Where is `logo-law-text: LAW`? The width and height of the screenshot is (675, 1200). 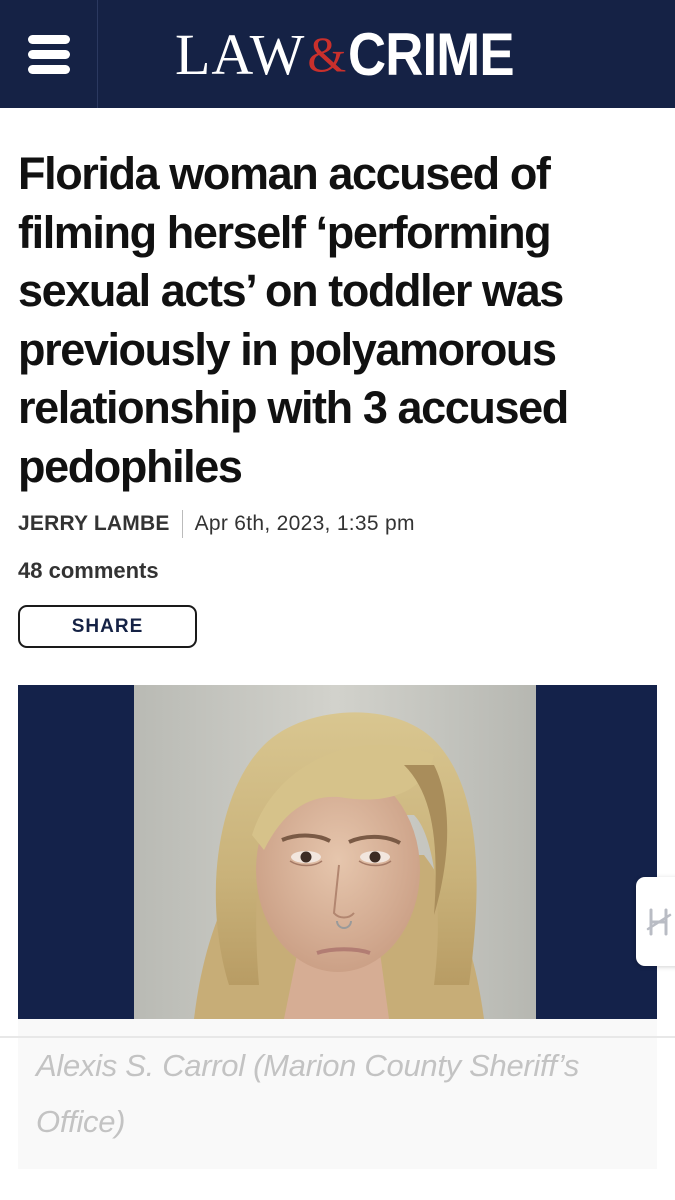 logo-law-text: LAW is located at coordinates (240, 54).